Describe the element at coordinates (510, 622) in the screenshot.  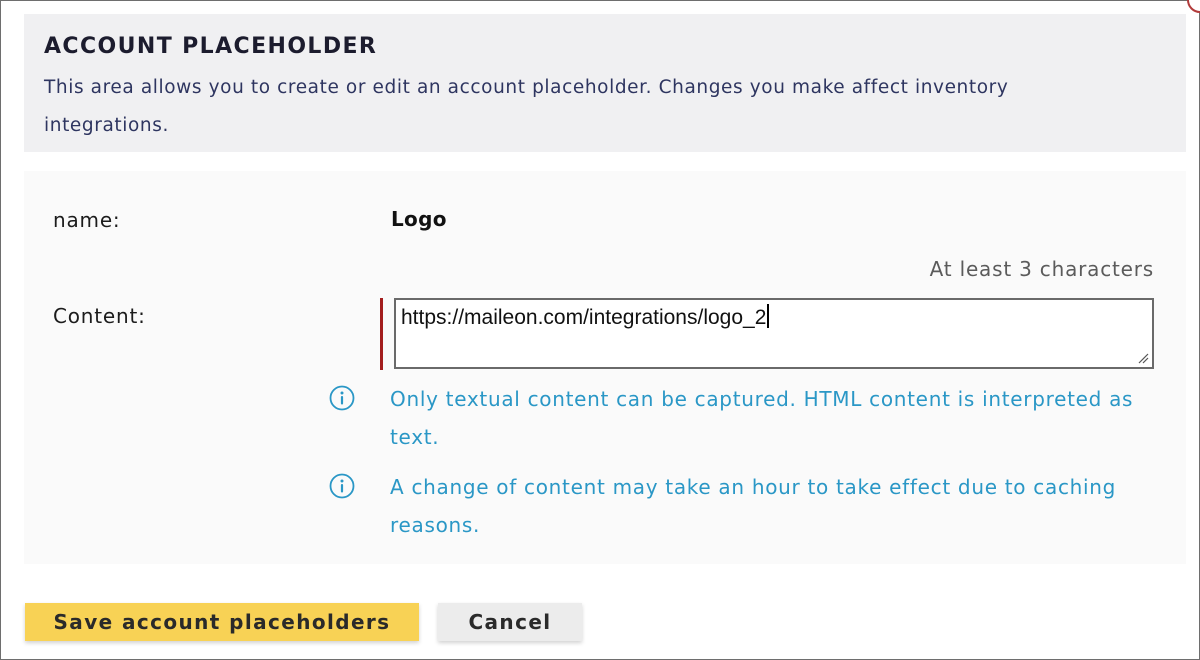
I see `cancel-button: Cancel` at that location.